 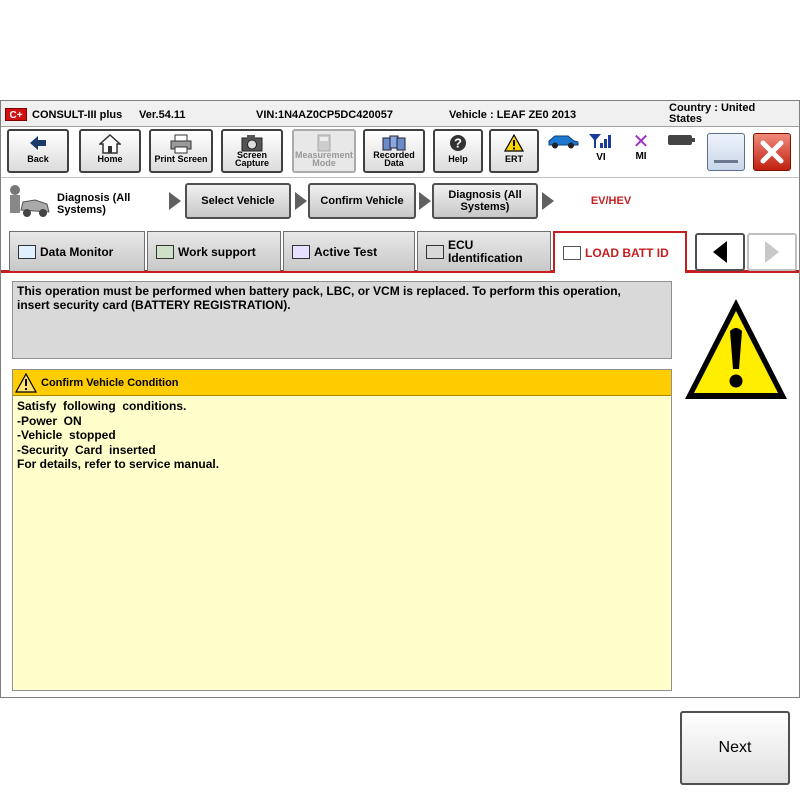 I want to click on printer-icon, so click(x=181, y=143).